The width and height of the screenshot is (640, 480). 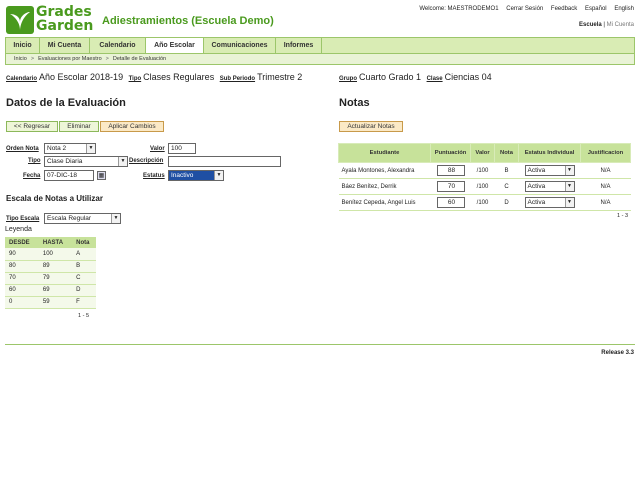 I want to click on scale-from: 70, so click(x=22, y=278).